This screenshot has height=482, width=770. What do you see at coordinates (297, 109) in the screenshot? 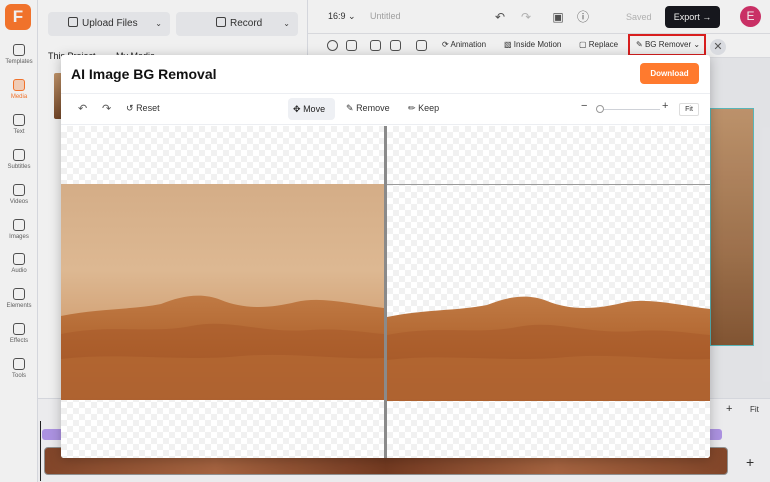
I see `move-icon: ✥` at bounding box center [297, 109].